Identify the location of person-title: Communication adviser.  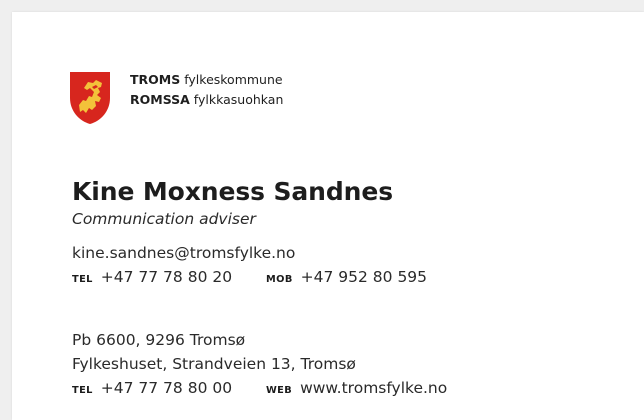
(164, 219).